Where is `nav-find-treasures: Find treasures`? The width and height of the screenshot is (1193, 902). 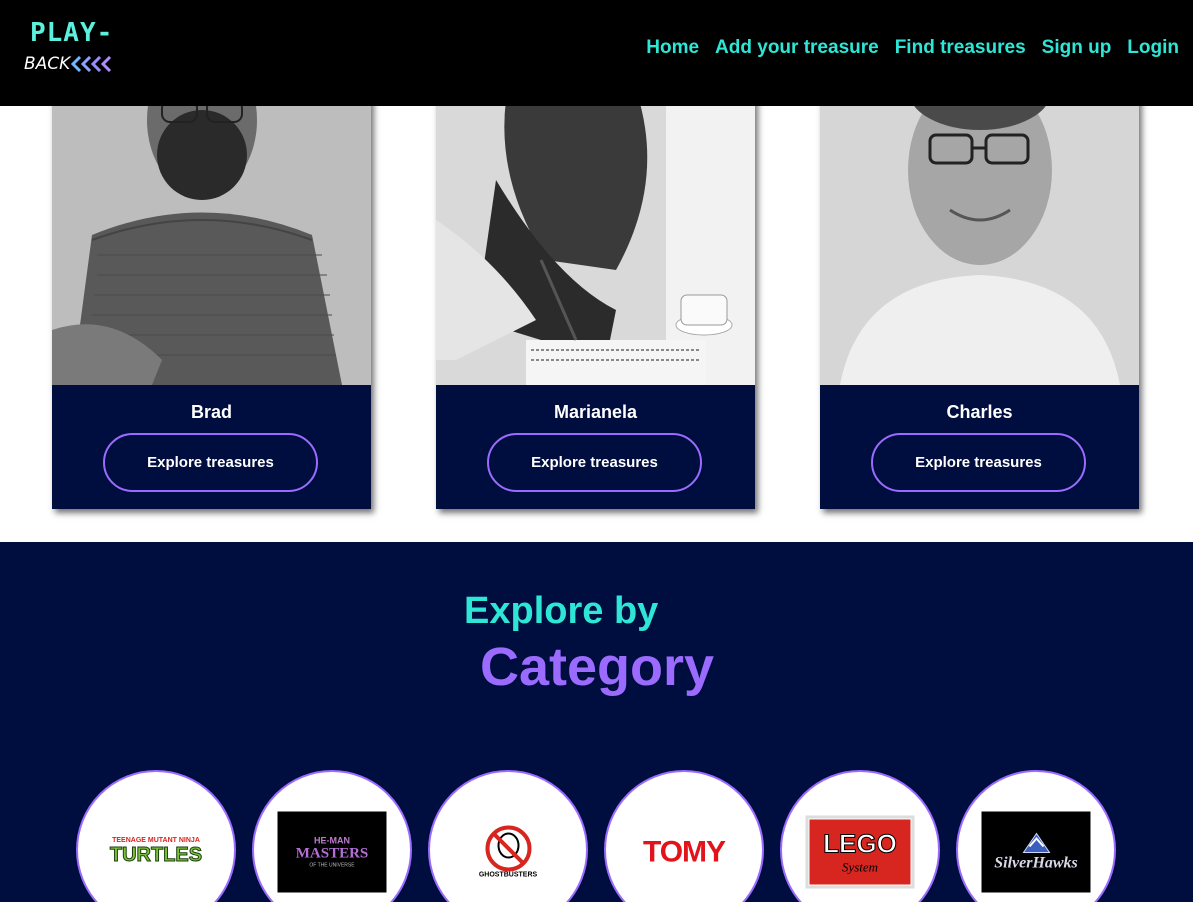
nav-find-treasures: Find treasures is located at coordinates (960, 48).